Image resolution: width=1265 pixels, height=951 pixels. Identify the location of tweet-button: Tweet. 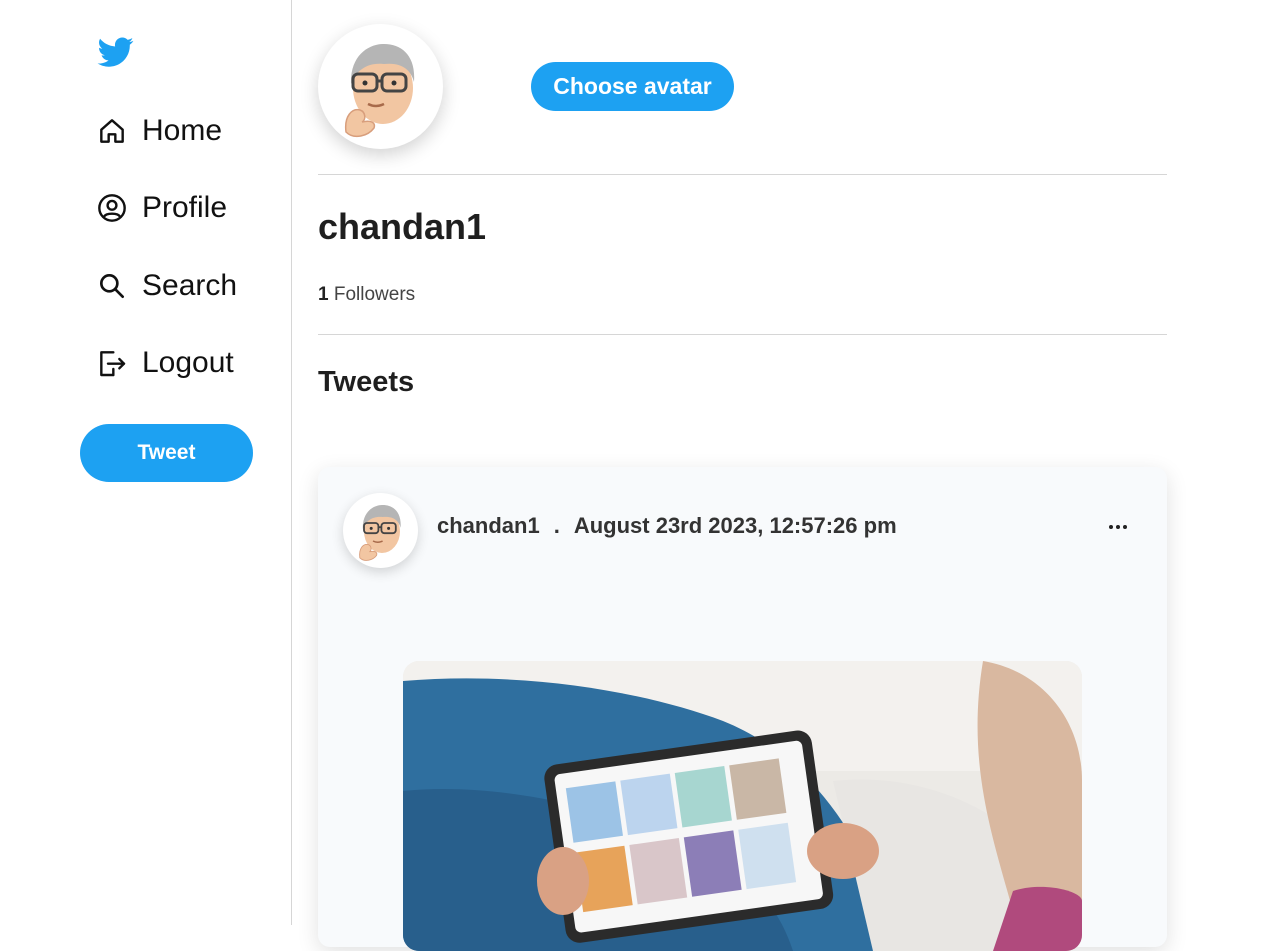
(166, 453).